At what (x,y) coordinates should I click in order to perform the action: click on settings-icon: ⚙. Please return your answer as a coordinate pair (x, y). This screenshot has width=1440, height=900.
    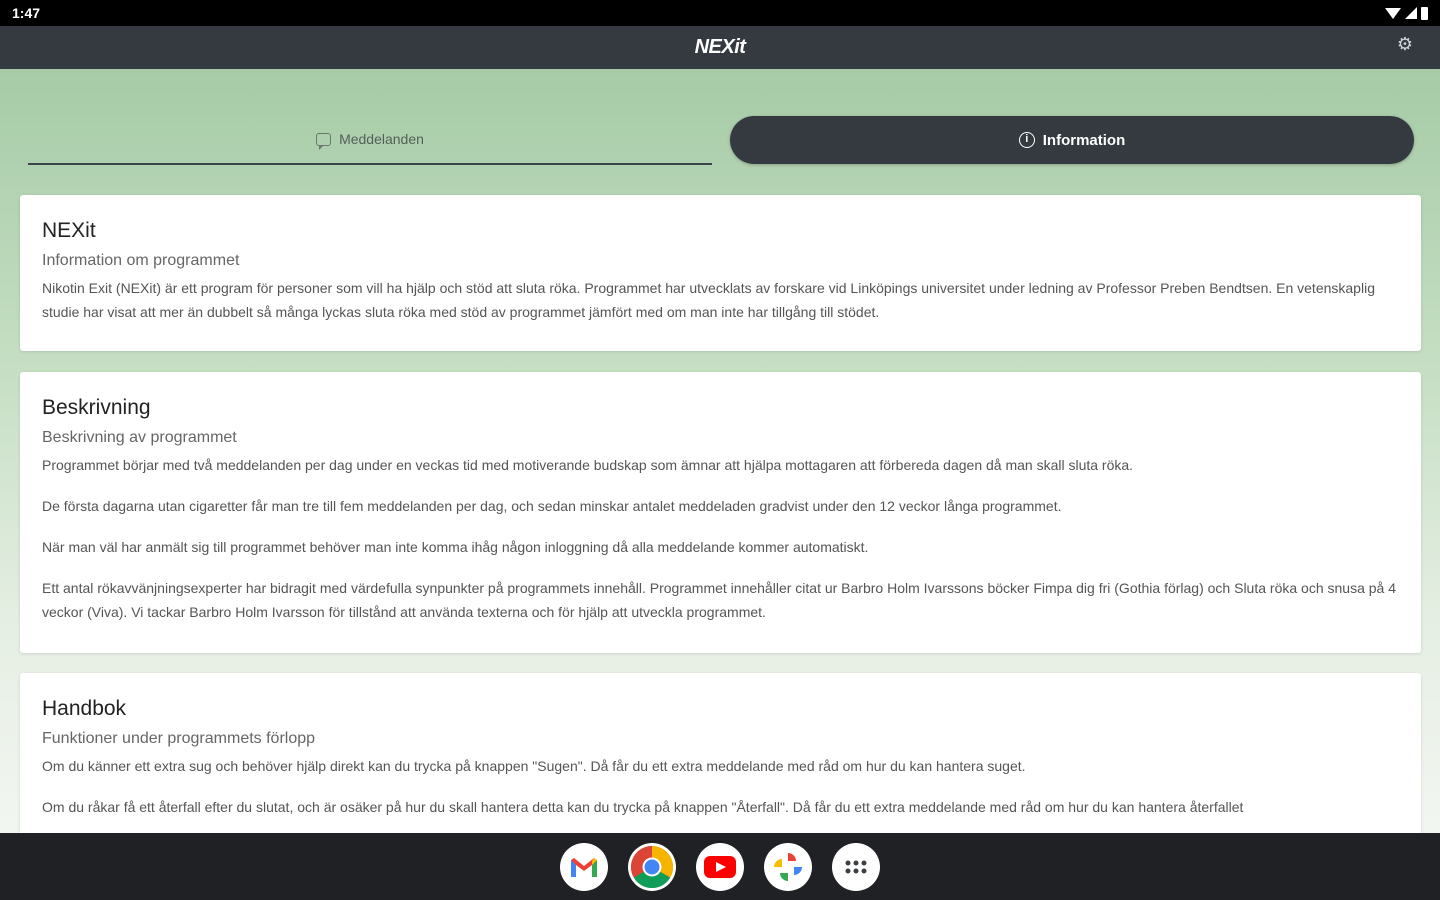
    Looking at the image, I should click on (1405, 44).